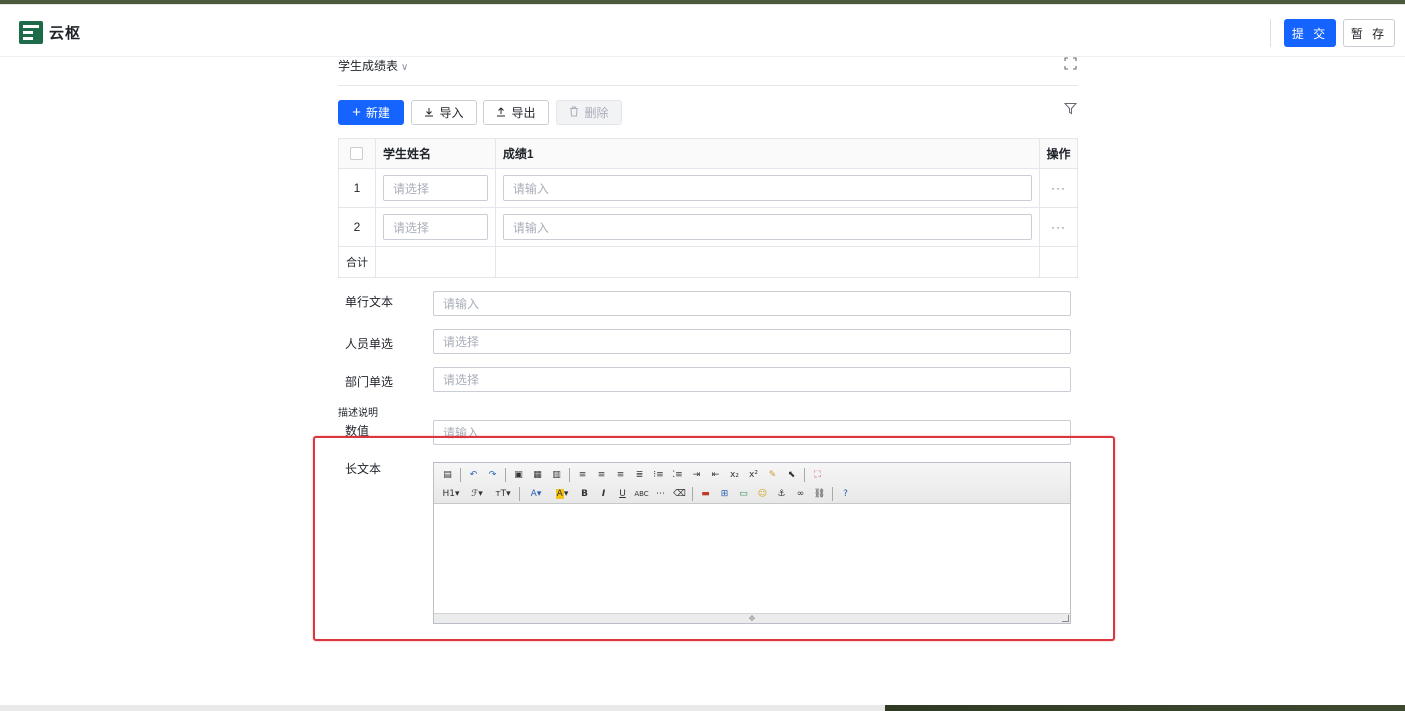  What do you see at coordinates (696, 475) in the screenshot?
I see `indent-icon: ⇥` at bounding box center [696, 475].